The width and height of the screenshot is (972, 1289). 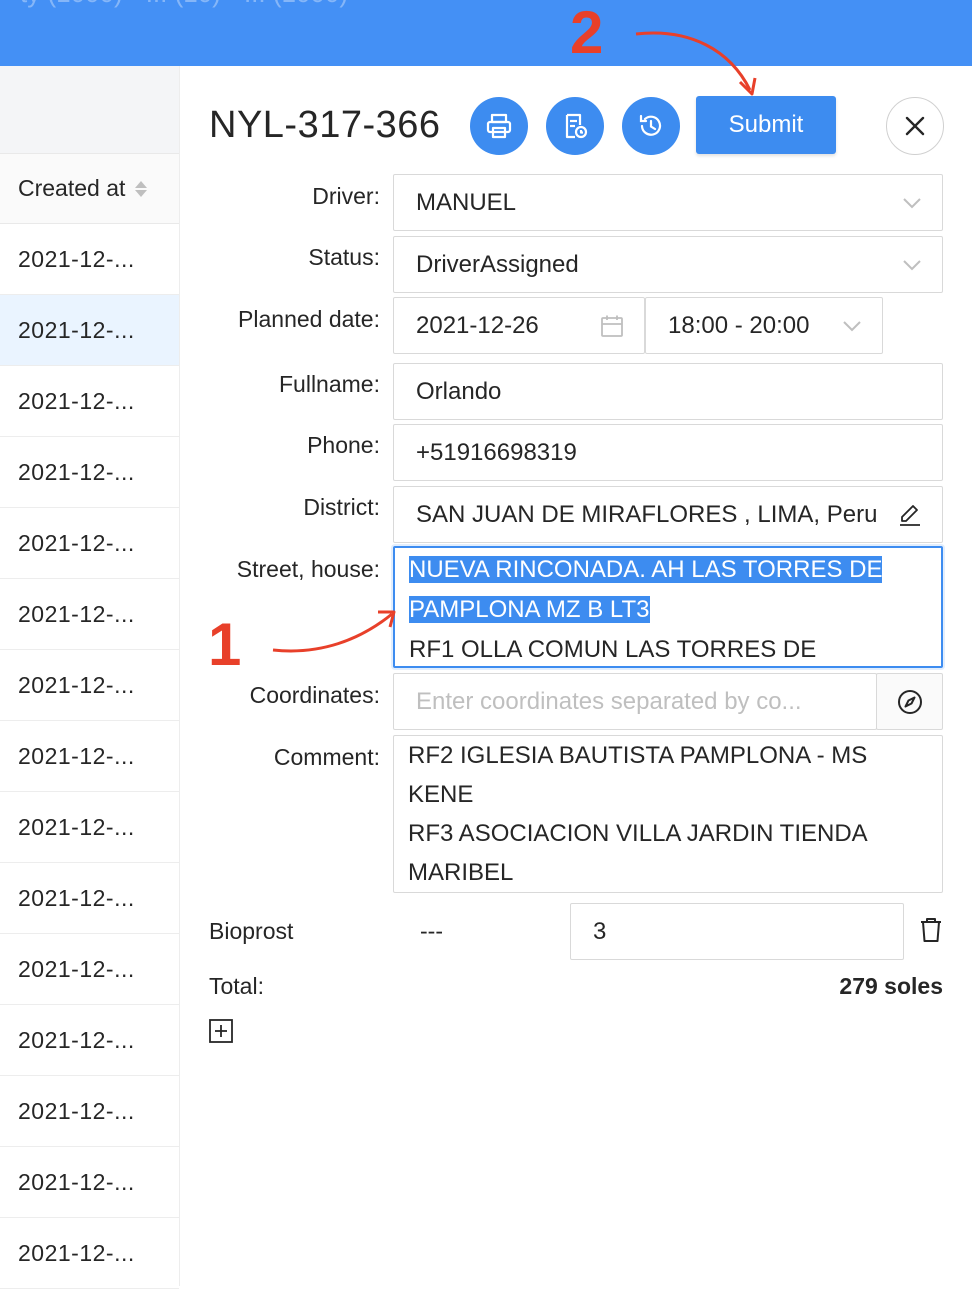 I want to click on document-status-button, so click(x=575, y=126).